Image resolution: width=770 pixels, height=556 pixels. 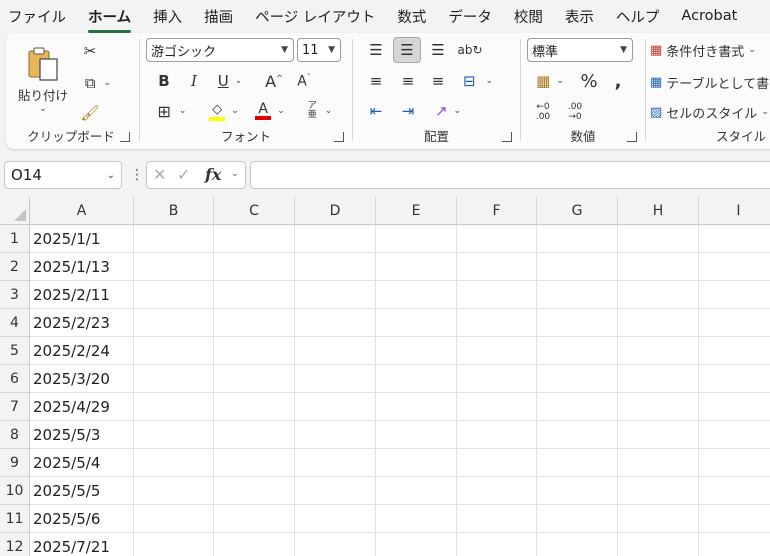 I want to click on row-header: 6, so click(x=15, y=379).